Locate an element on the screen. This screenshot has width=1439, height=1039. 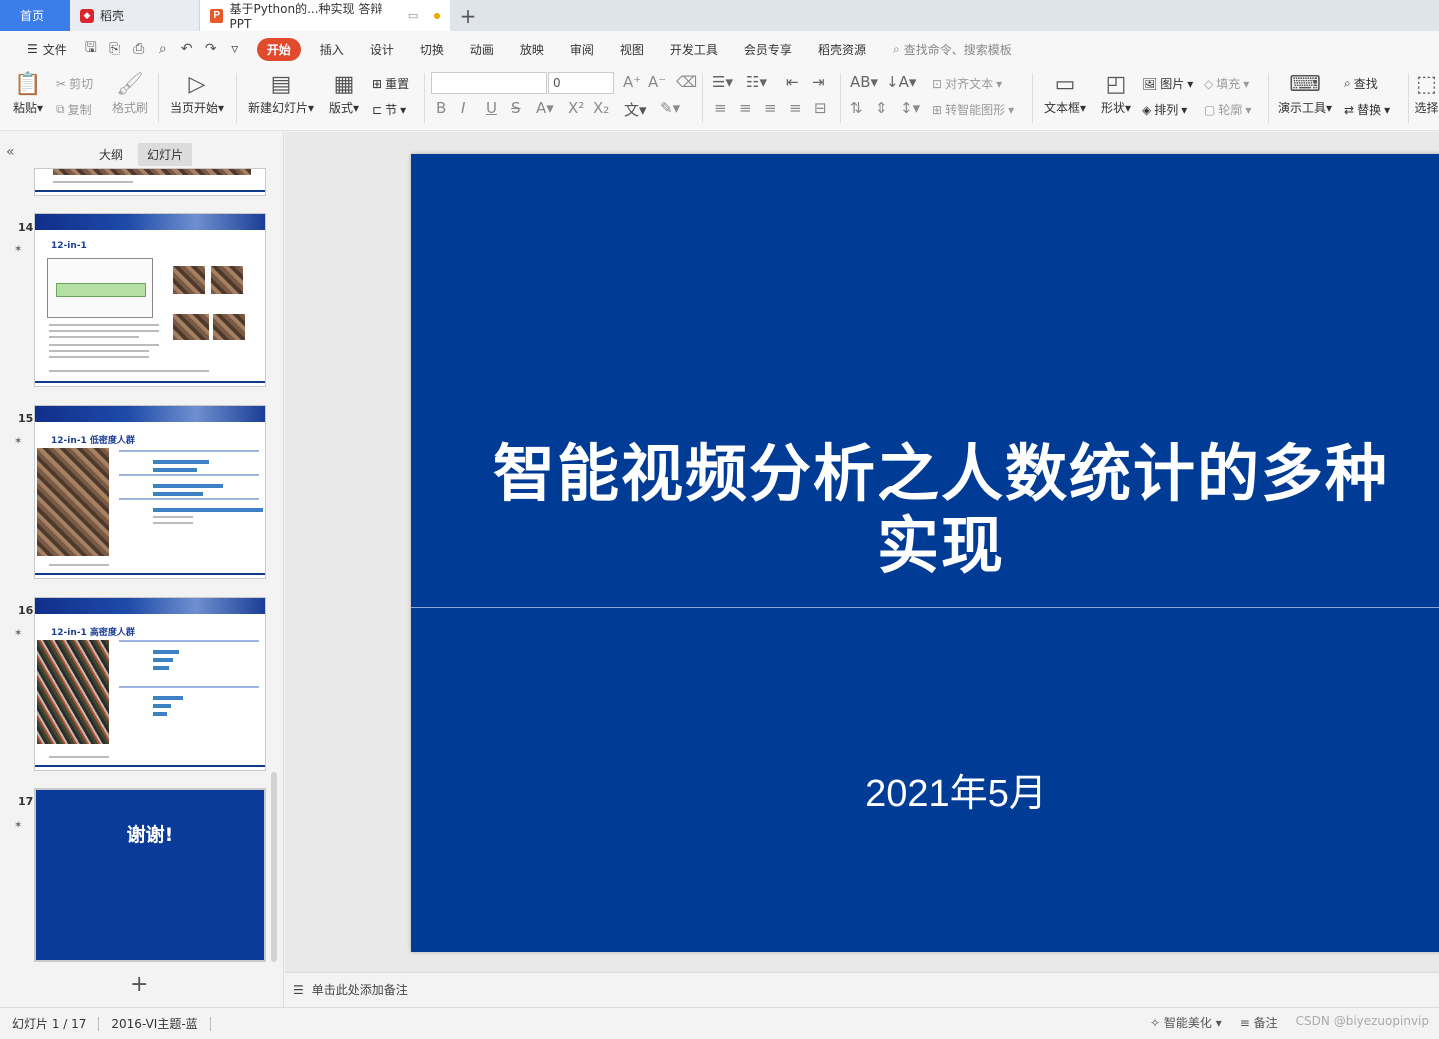
superscript-icon: X² is located at coordinates (576, 108).